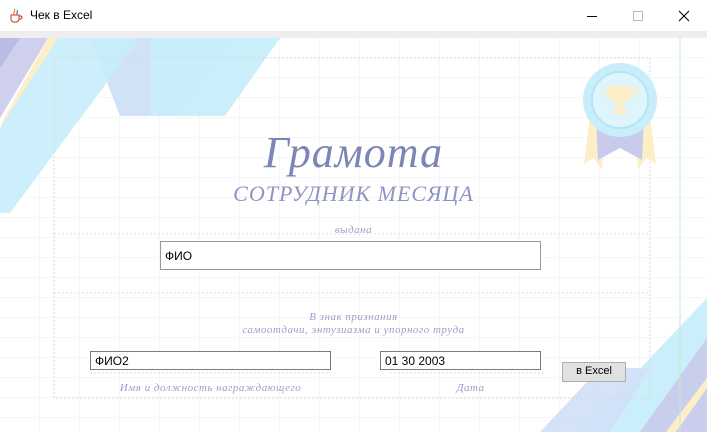  I want to click on maximize-icon, so click(638, 15).